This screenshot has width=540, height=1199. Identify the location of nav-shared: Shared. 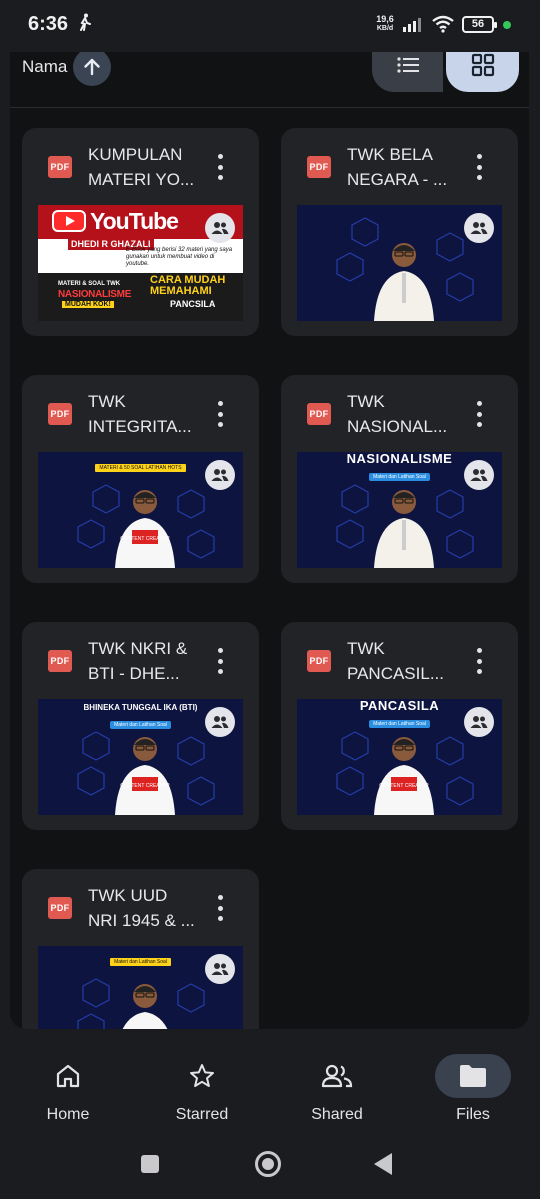
(337, 1094).